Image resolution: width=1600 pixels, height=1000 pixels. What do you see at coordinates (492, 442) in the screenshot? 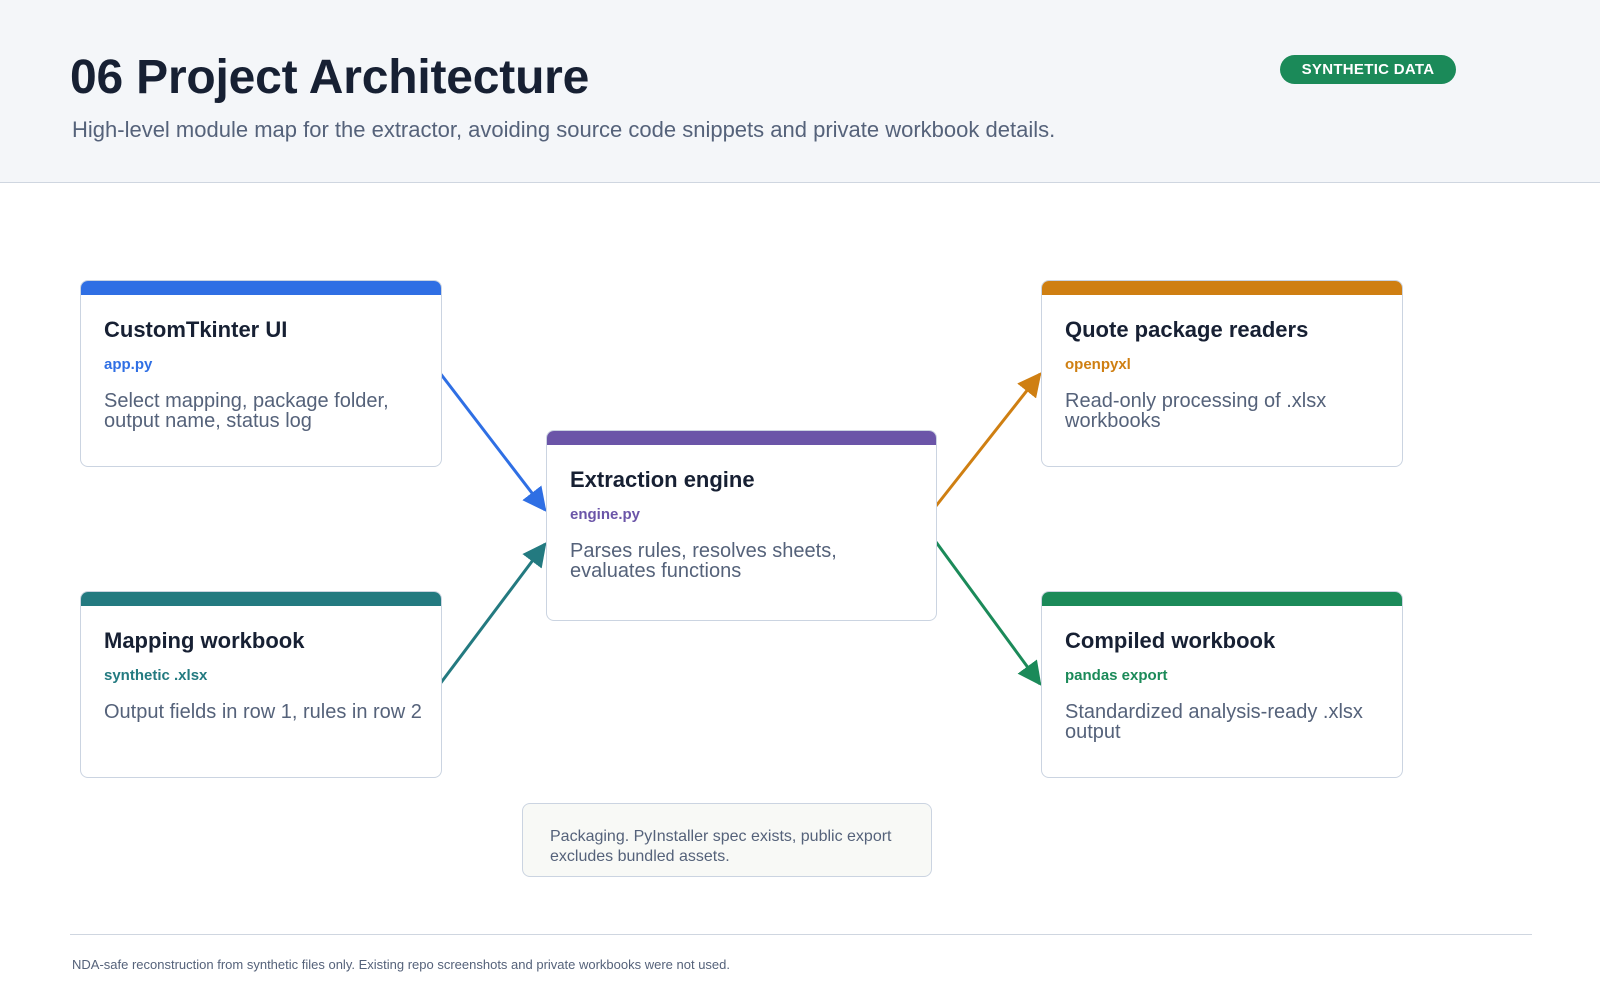
I see `arrow-ui-to-engine` at bounding box center [492, 442].